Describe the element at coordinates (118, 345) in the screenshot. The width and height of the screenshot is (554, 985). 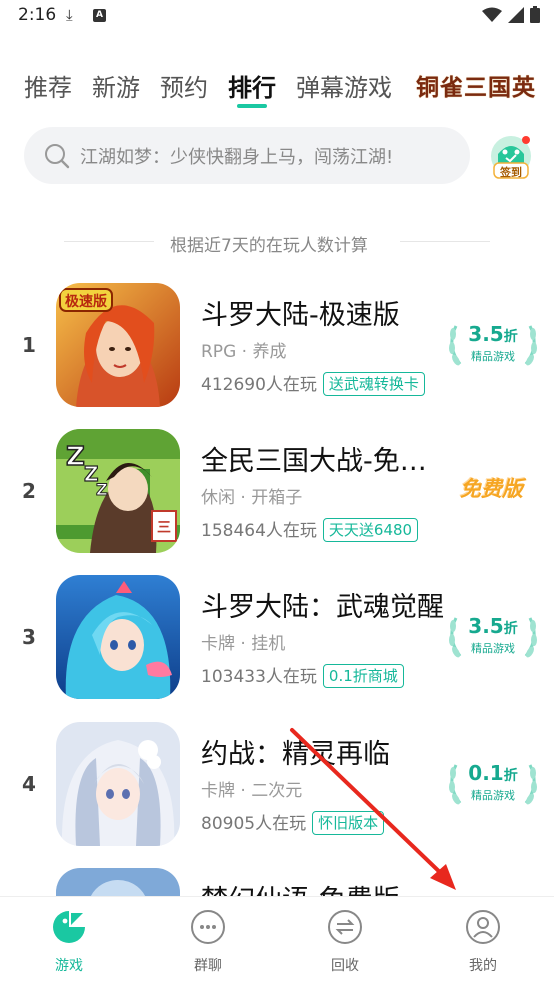
I see `game-icon-douluo-speed: 极速版` at that location.